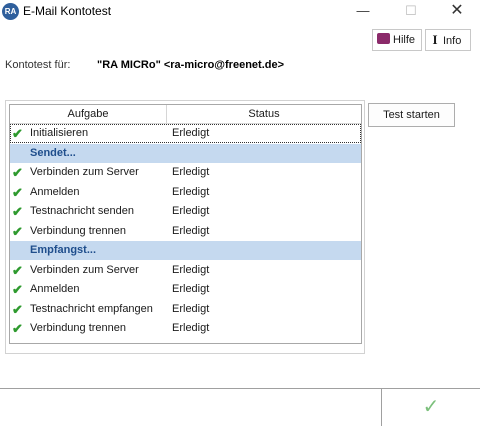  I want to click on table-row: ✔ Initialisieren Erledigt, so click(185, 133).